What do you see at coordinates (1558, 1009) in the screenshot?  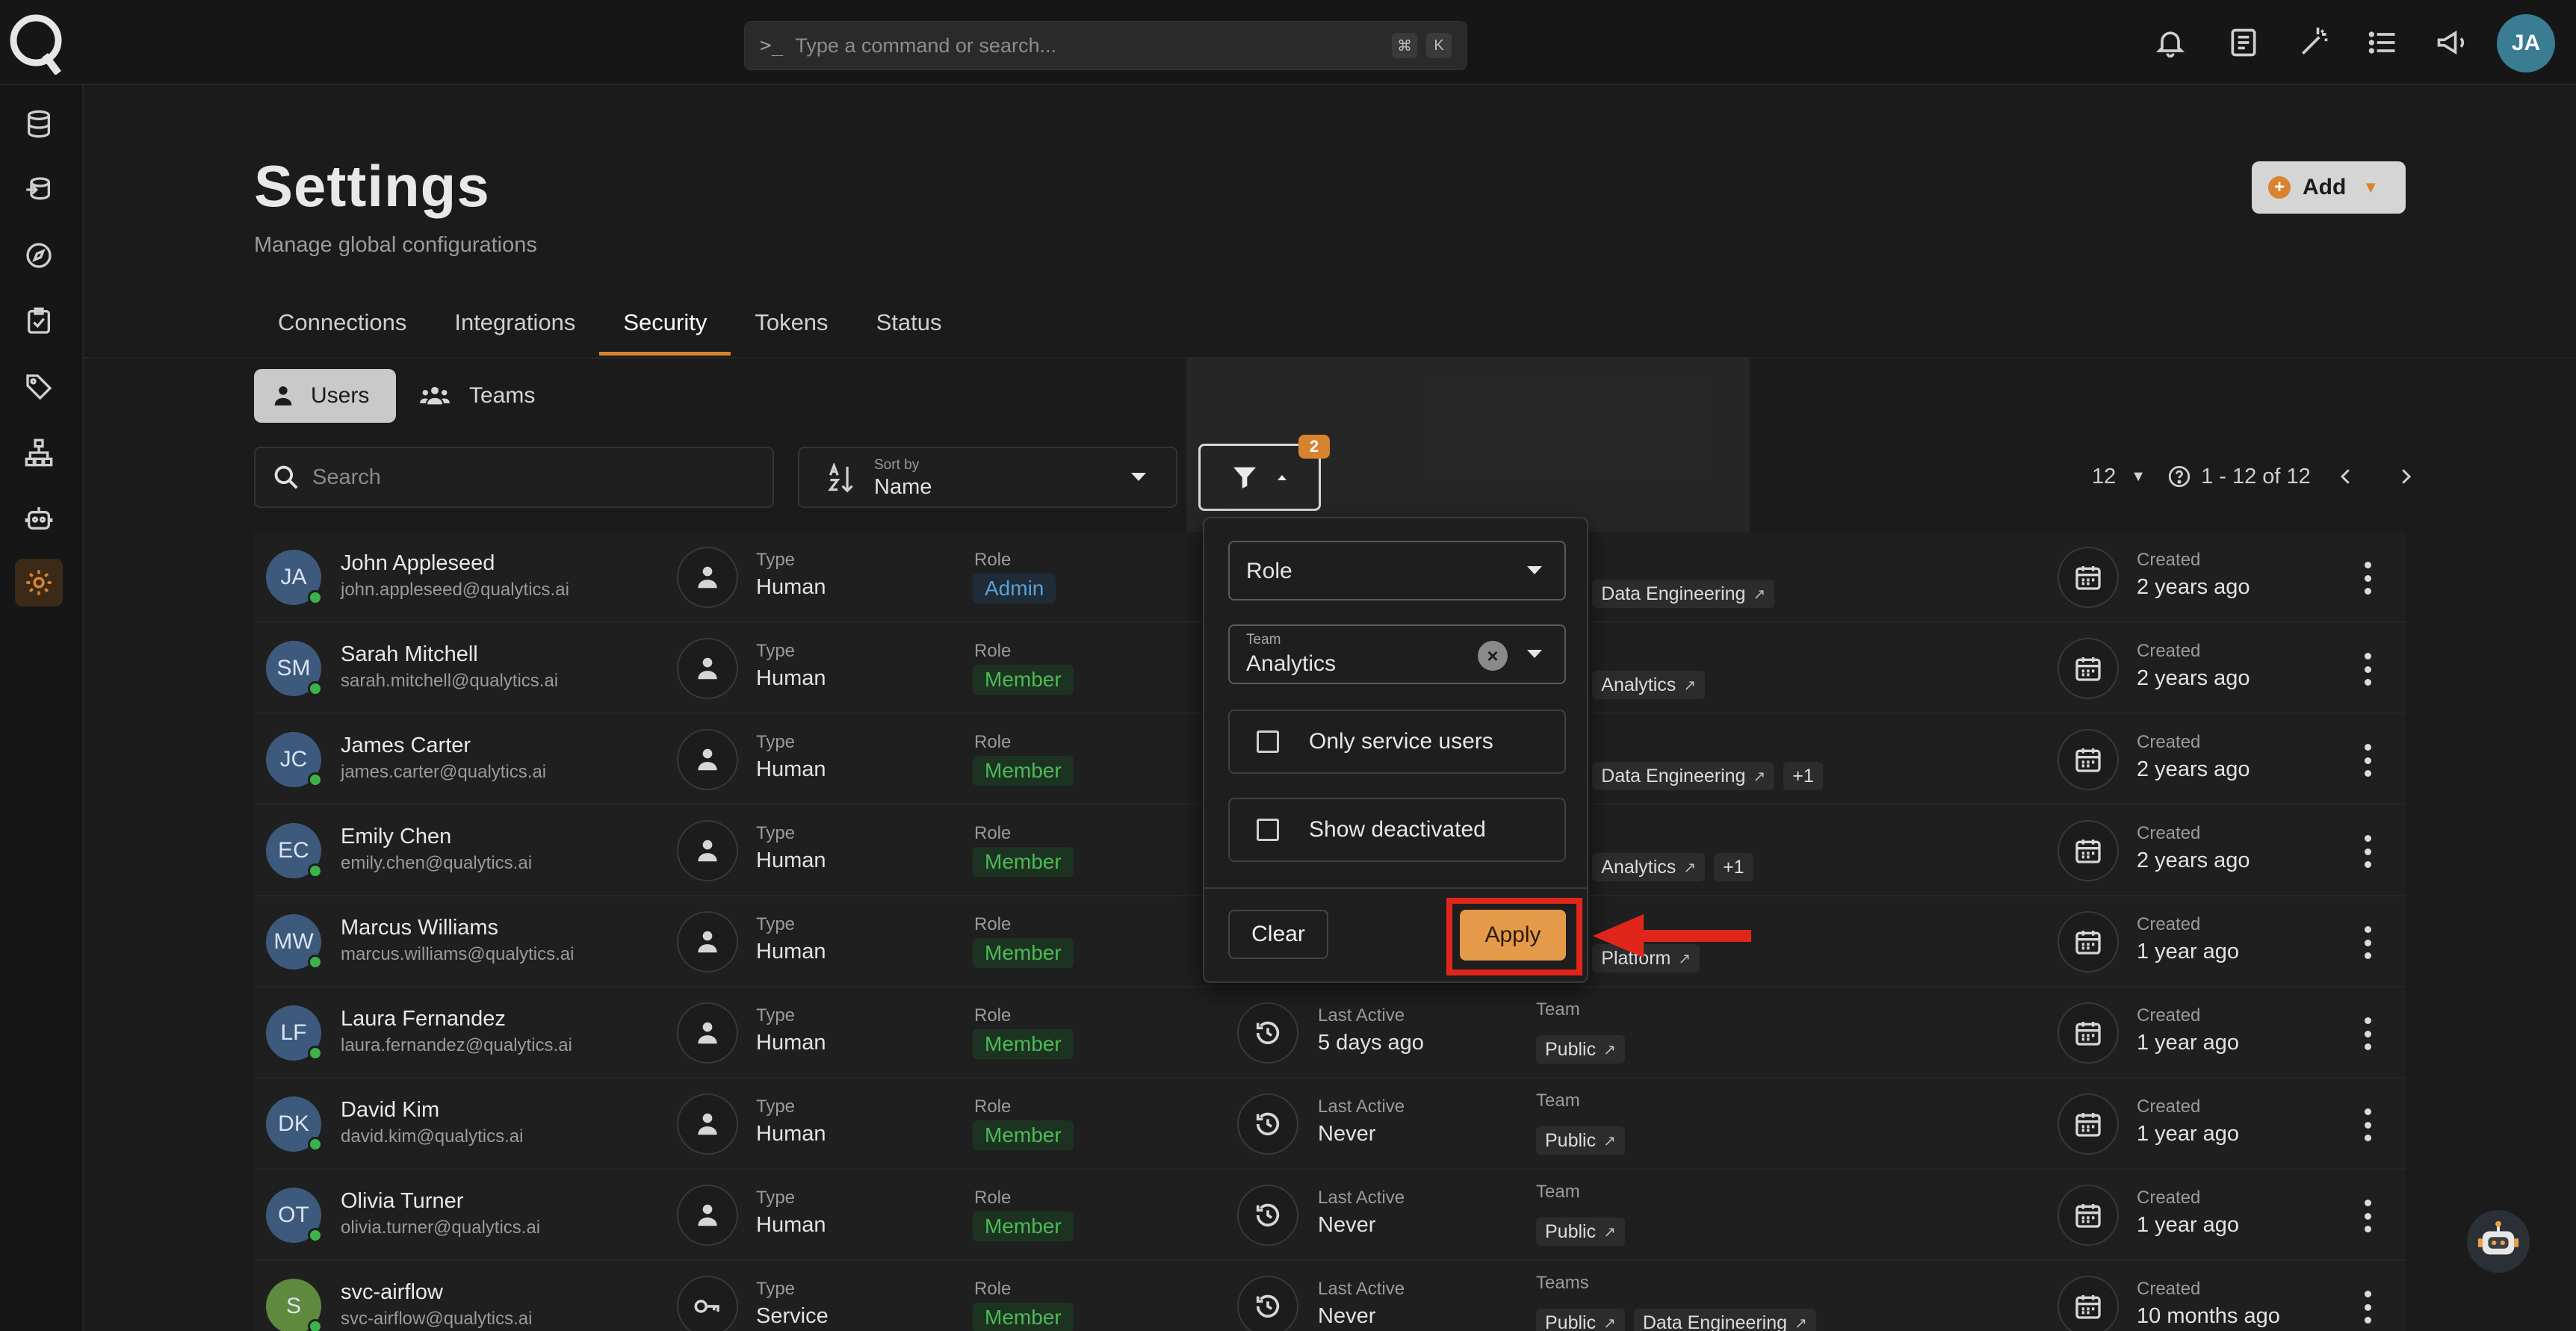 I see `team-label: Team` at bounding box center [1558, 1009].